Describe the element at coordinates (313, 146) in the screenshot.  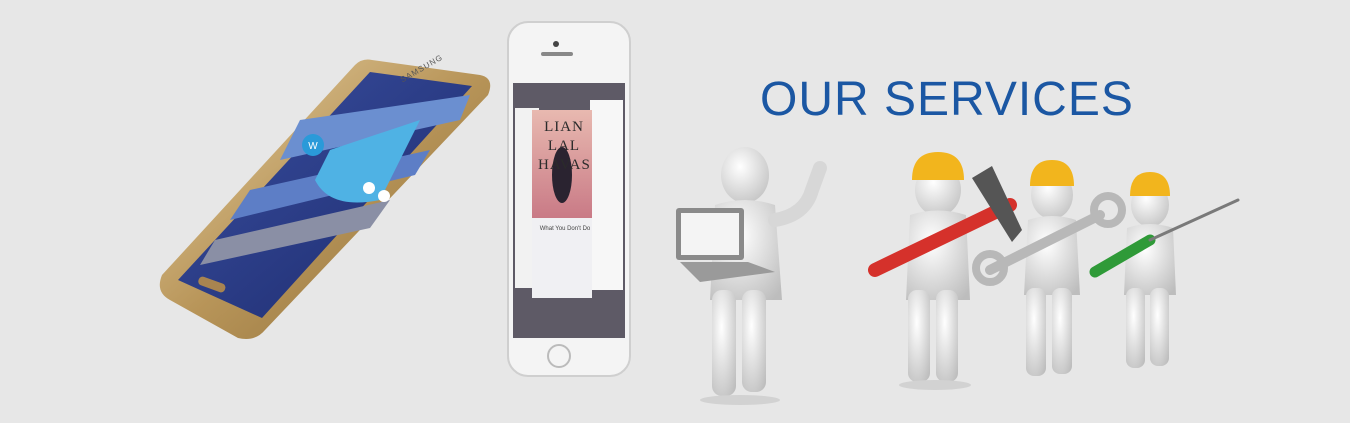
I see `badge-letter: W` at that location.